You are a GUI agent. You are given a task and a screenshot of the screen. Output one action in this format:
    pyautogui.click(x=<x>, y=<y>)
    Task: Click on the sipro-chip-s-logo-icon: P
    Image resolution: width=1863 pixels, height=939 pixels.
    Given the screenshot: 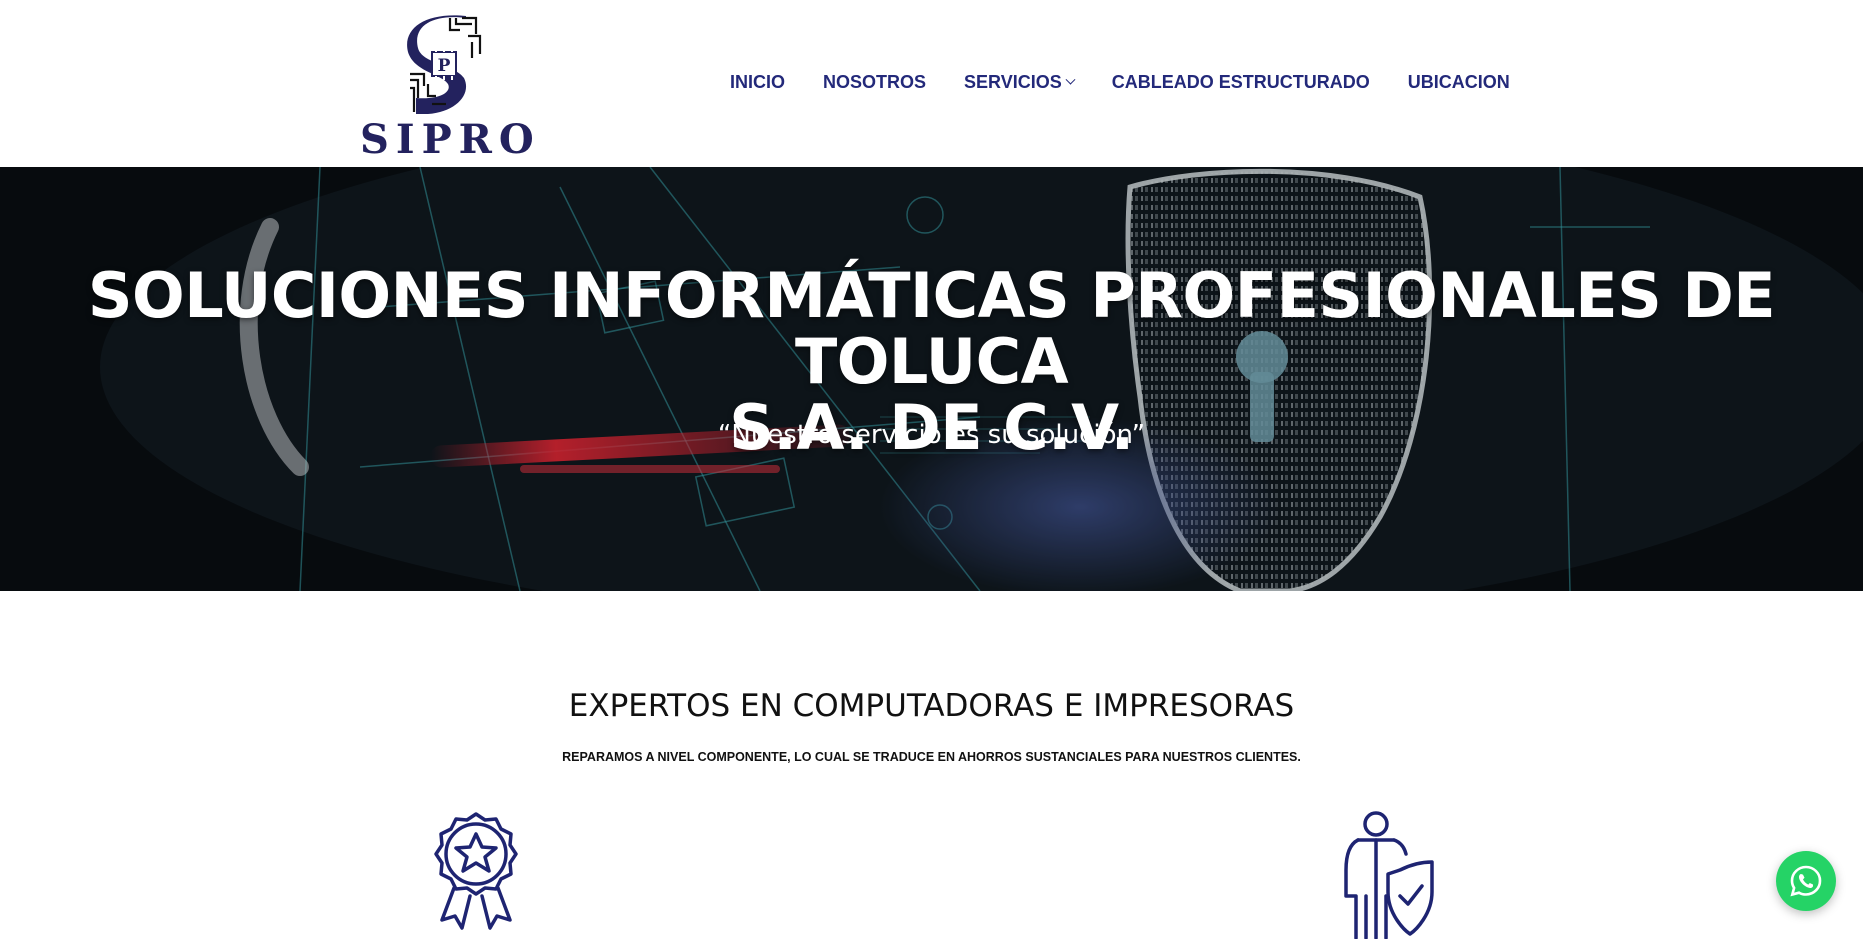 What is the action you would take?
    pyautogui.click(x=444, y=65)
    